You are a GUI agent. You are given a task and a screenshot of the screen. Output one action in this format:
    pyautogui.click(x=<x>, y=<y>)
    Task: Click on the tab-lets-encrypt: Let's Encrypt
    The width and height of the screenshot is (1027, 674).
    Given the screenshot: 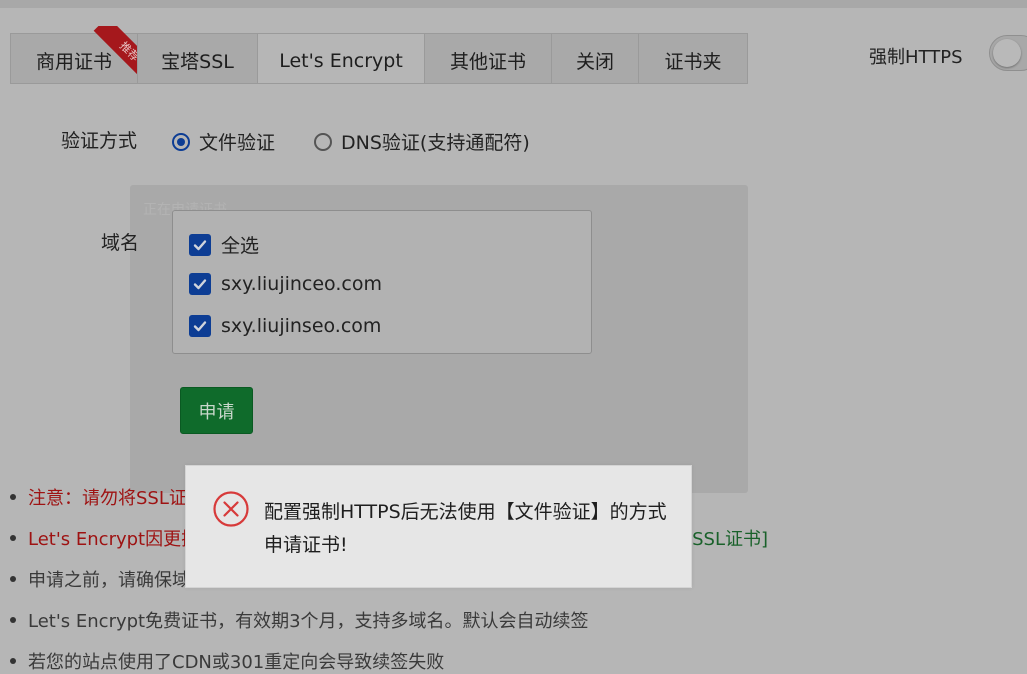 What is the action you would take?
    pyautogui.click(x=340, y=58)
    